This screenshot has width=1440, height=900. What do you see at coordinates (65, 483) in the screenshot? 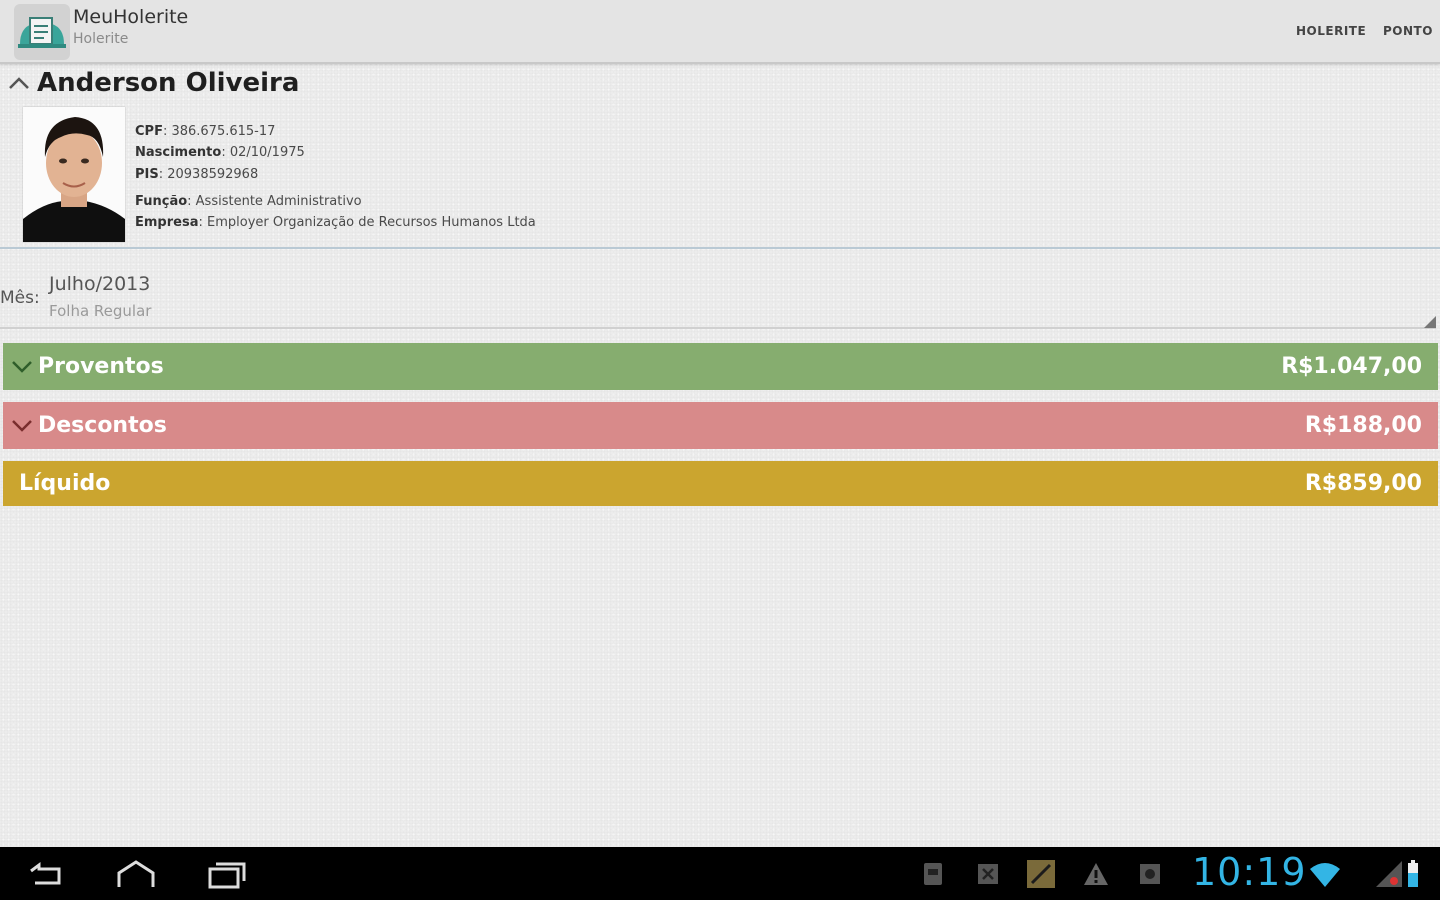
I see `liquido-label: Líquido` at bounding box center [65, 483].